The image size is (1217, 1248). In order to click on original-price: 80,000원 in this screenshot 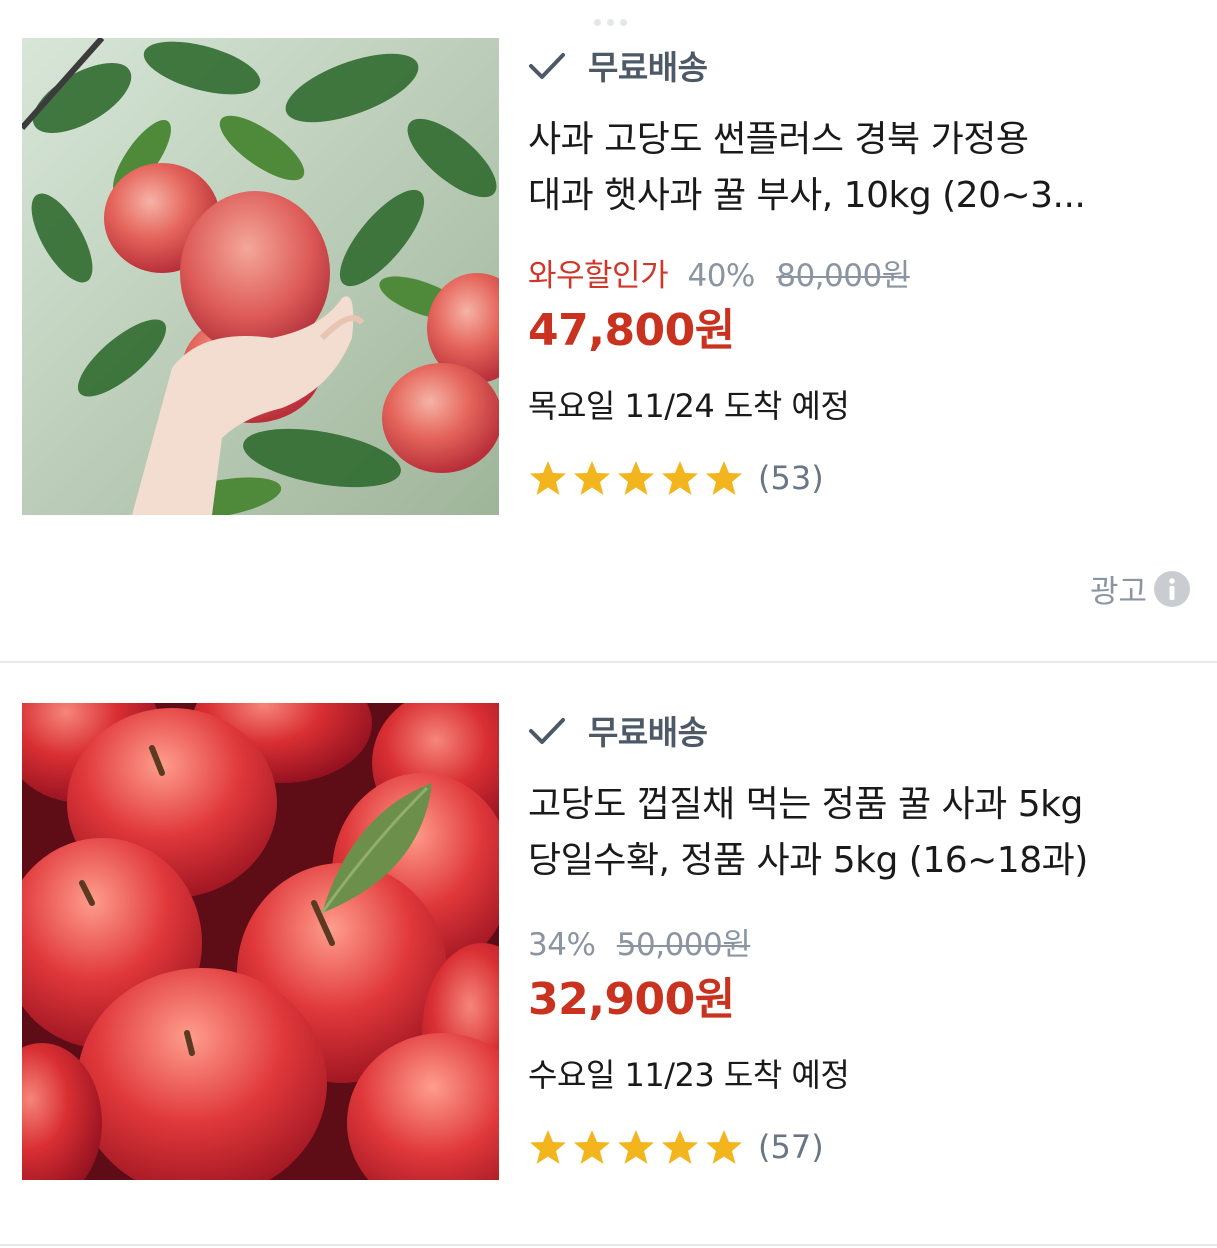, I will do `click(843, 276)`.